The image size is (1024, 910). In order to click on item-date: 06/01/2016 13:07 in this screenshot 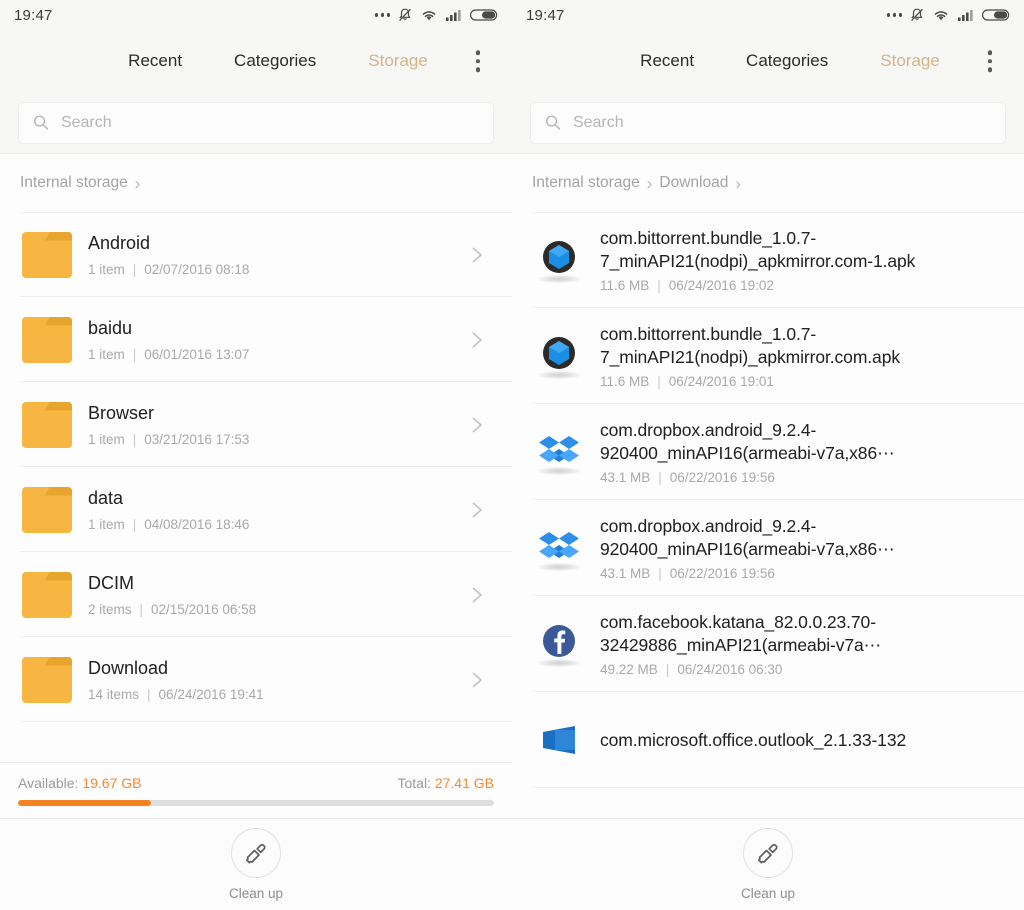, I will do `click(197, 354)`.